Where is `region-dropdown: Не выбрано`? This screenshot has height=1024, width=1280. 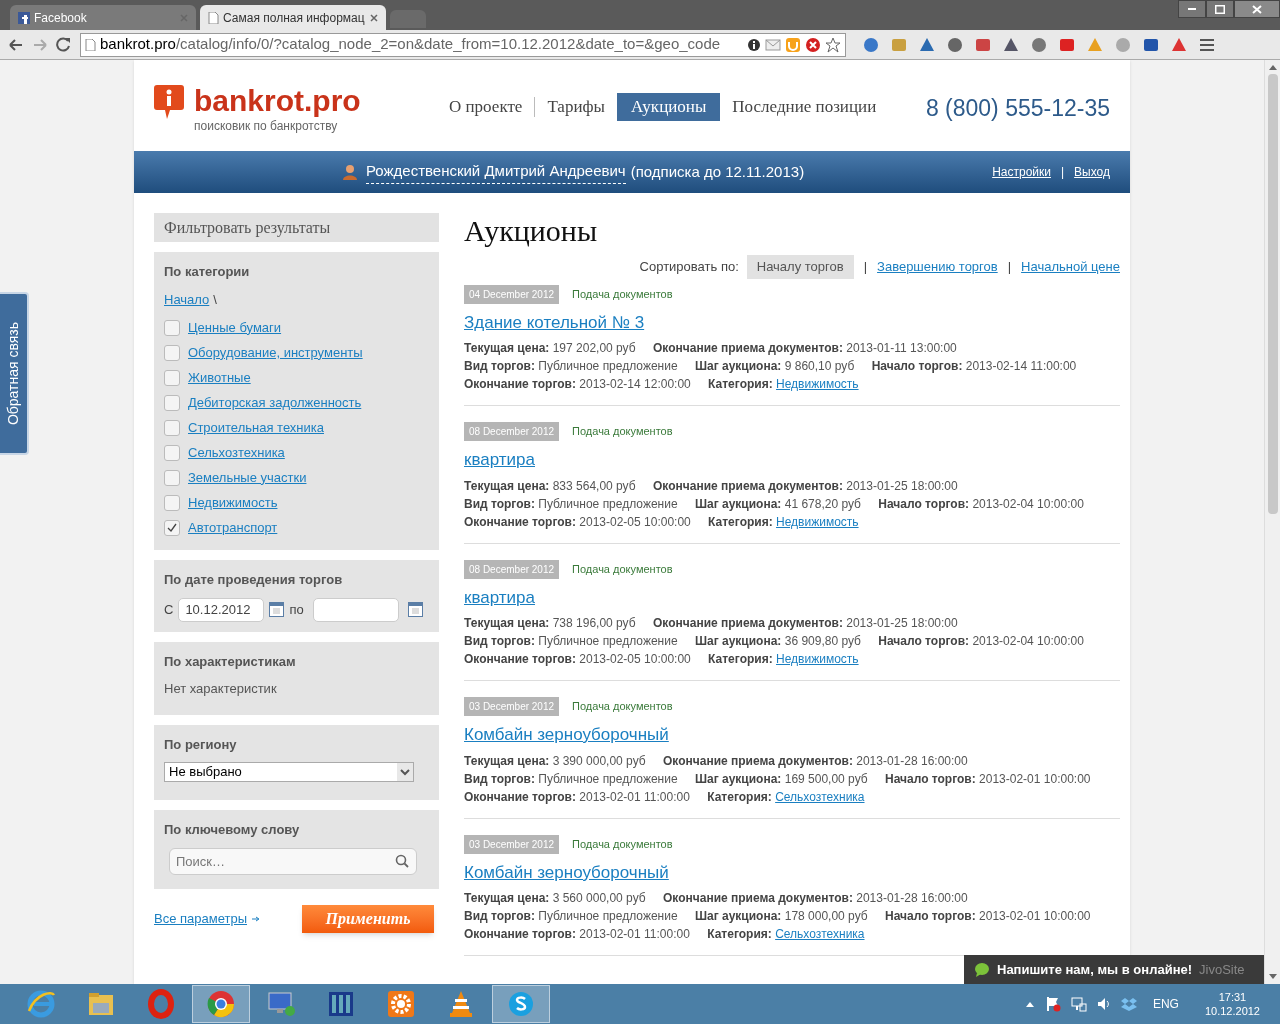 region-dropdown: Не выбрано is located at coordinates (289, 772).